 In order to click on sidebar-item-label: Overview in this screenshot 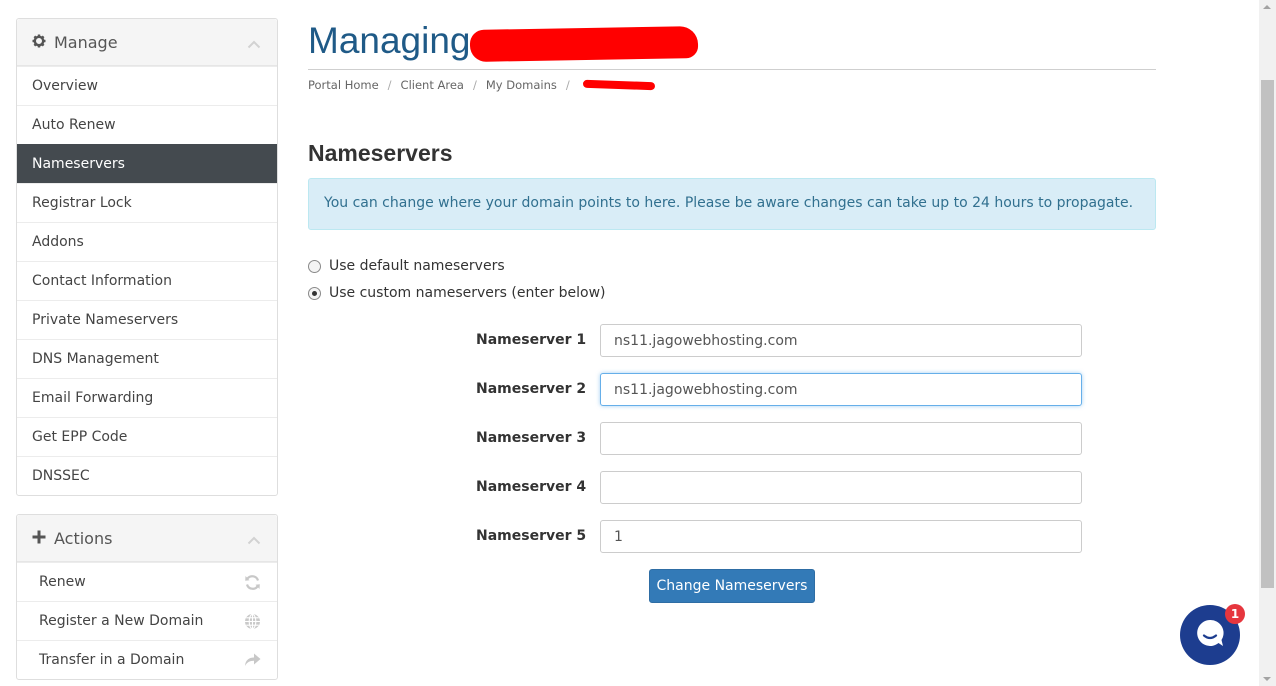, I will do `click(65, 86)`.